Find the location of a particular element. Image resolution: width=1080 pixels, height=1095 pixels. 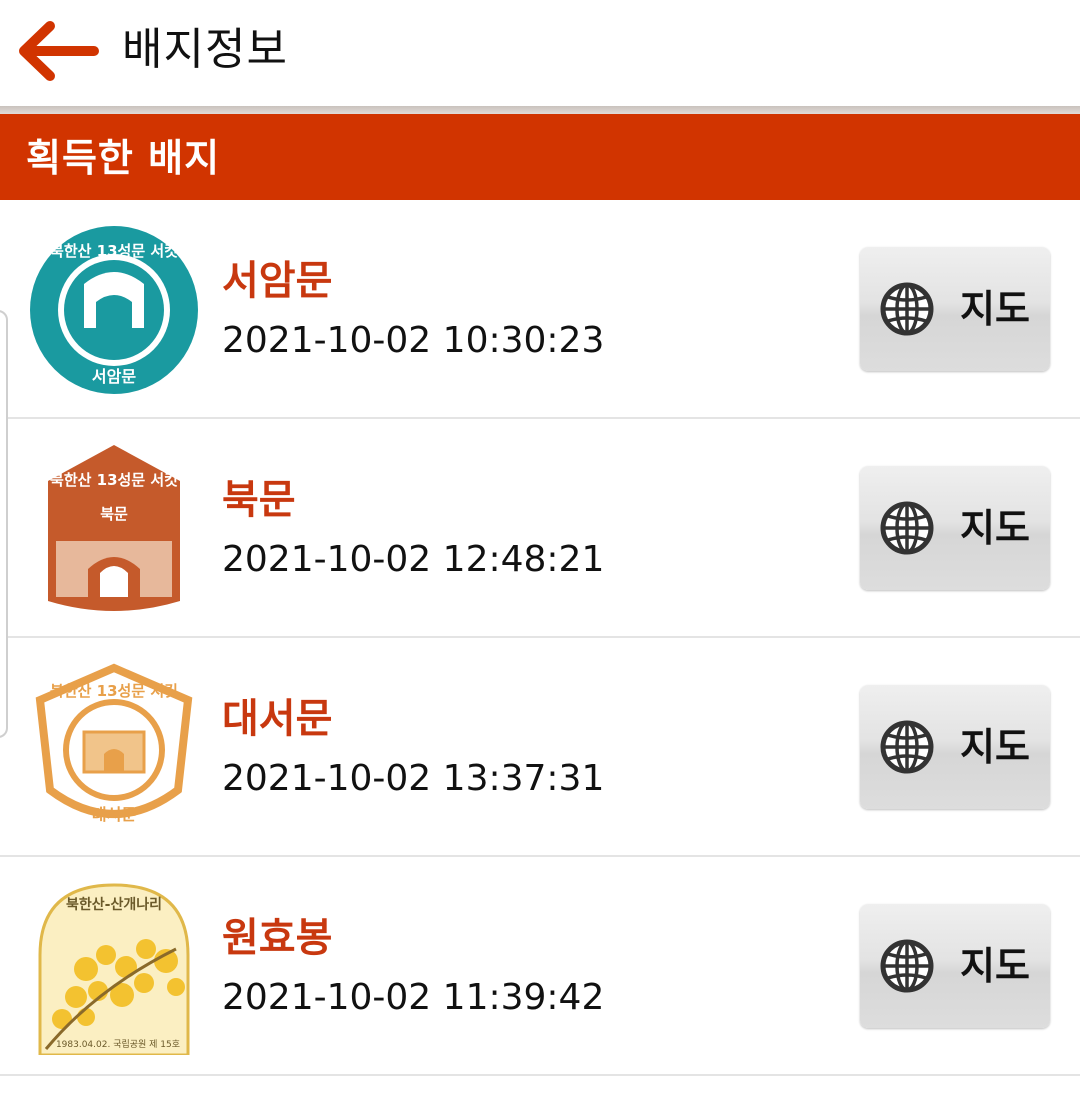

badge-stamp-sub: 1983.04.02. 국립공원 제 15호 is located at coordinates (118, 1044).